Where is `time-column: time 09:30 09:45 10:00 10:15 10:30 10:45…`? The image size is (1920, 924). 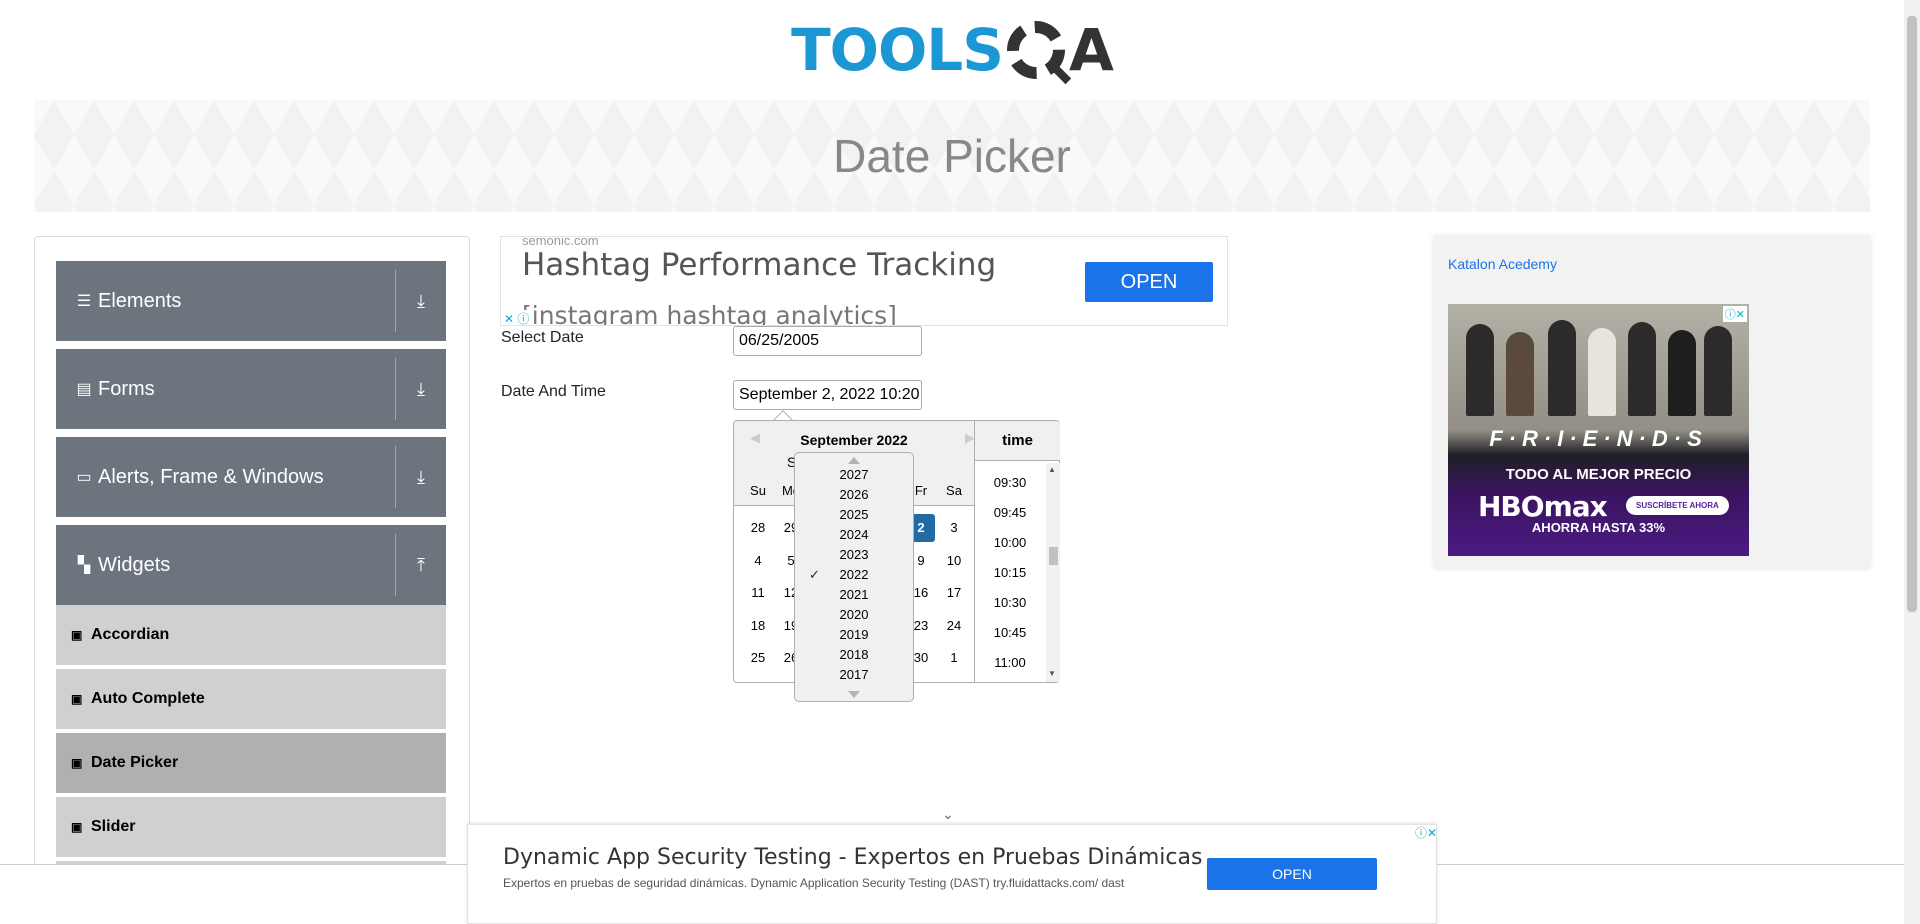 time-column: time 09:30 09:45 10:00 10:15 10:30 10:45… is located at coordinates (1017, 551).